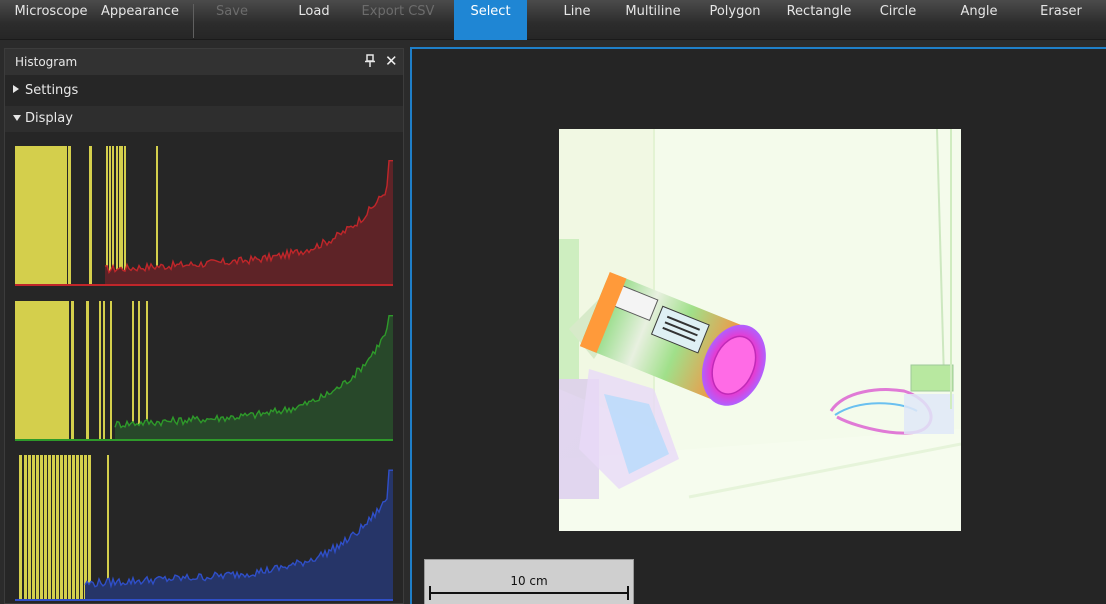 The width and height of the screenshot is (1106, 604). What do you see at coordinates (653, 20) in the screenshot?
I see `multiline-tool-button: Multiline` at bounding box center [653, 20].